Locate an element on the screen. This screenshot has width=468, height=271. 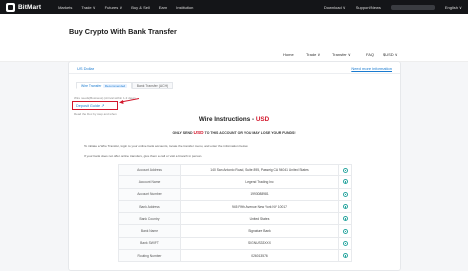
arrow-left-icon is located at coordinates (129, 101).